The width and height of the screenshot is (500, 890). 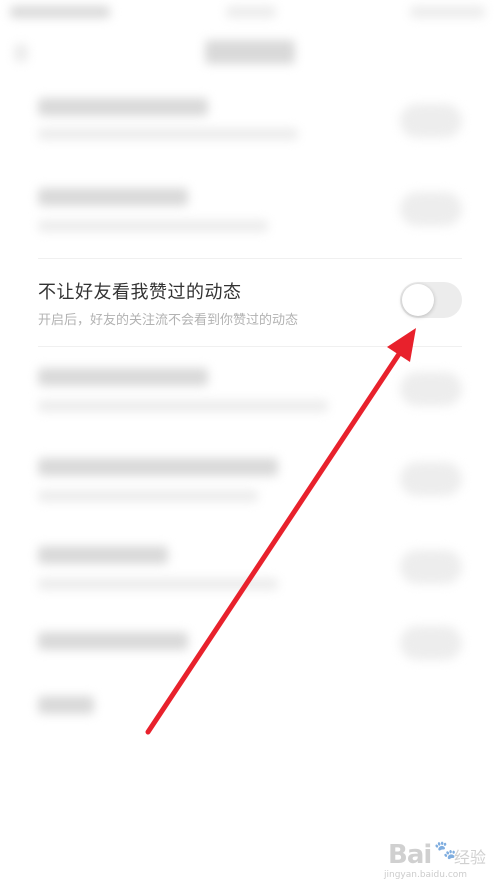 What do you see at coordinates (439, 861) in the screenshot?
I see `baidu-watermark: Bai 🐾 经验 jingyan.baidu.com` at bounding box center [439, 861].